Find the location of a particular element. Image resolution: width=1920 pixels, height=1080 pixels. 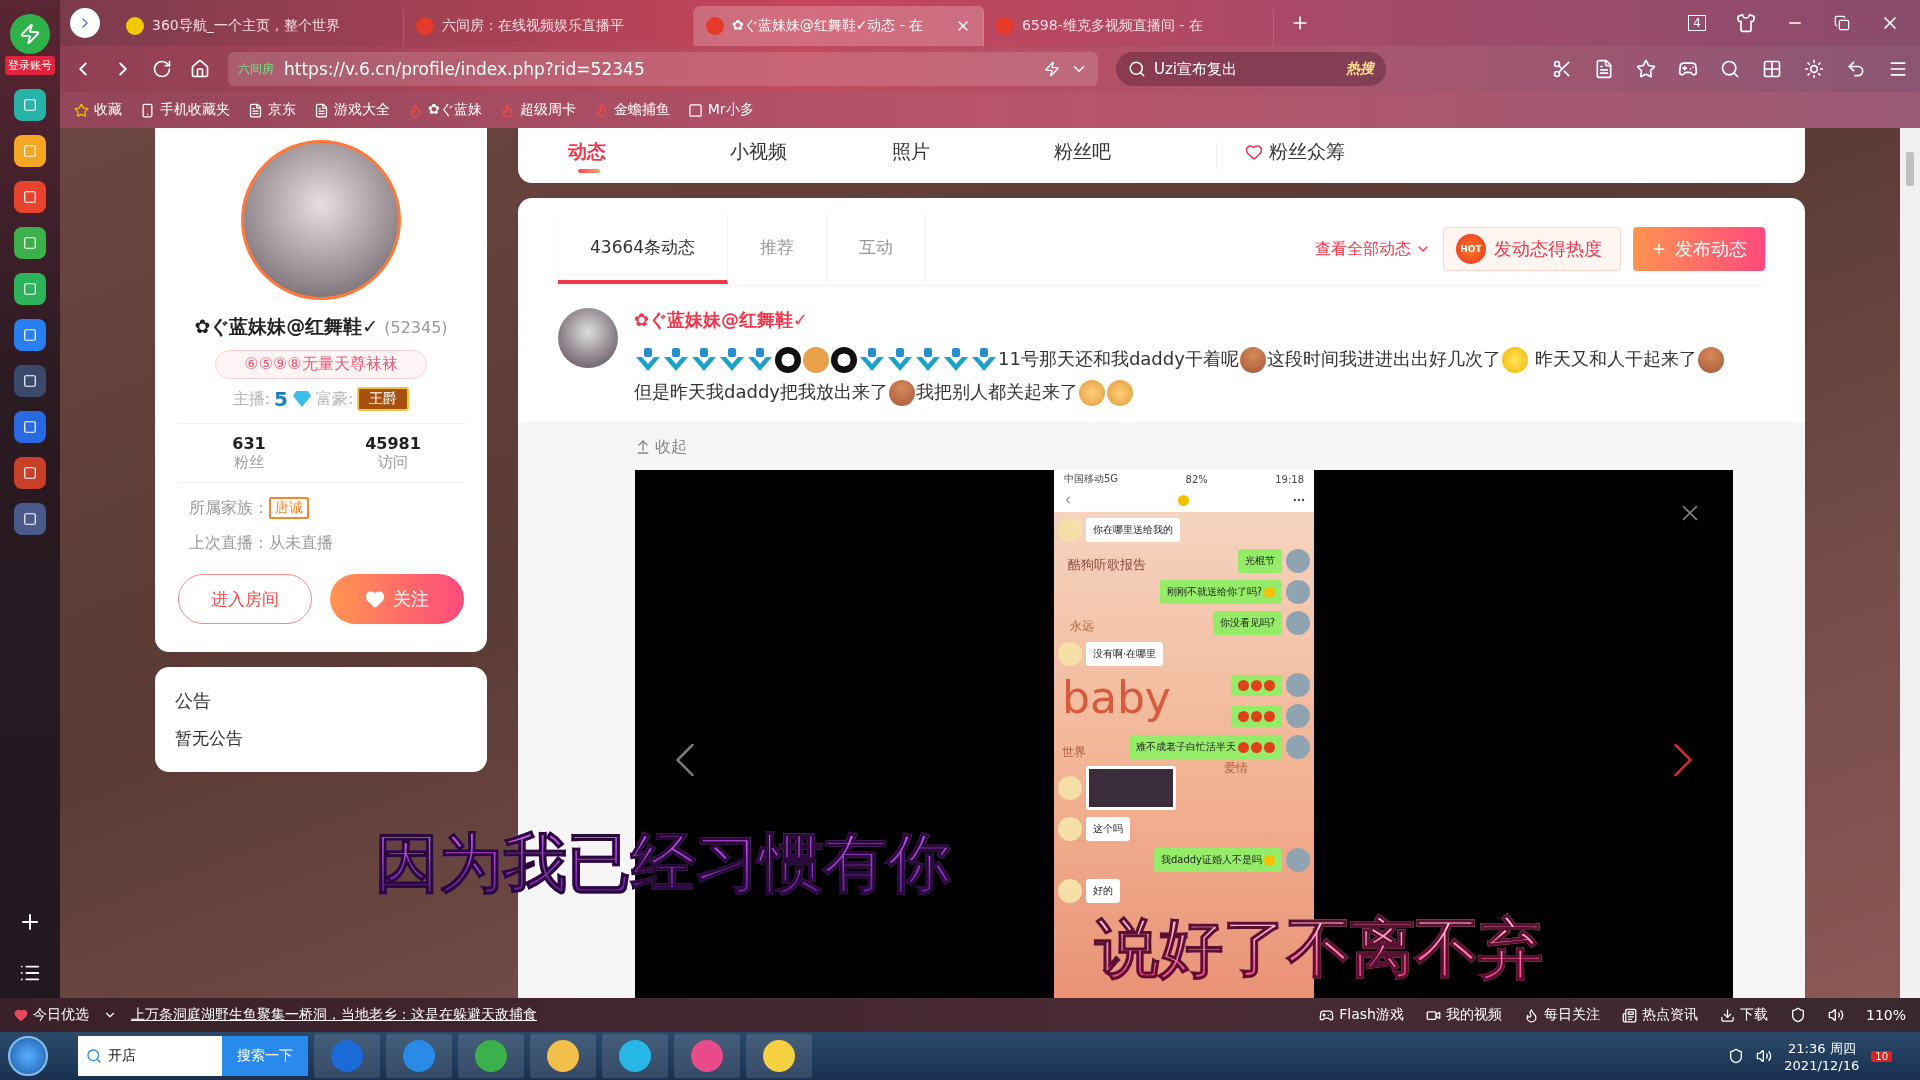

bookmark-link: 京东 is located at coordinates (272, 110).